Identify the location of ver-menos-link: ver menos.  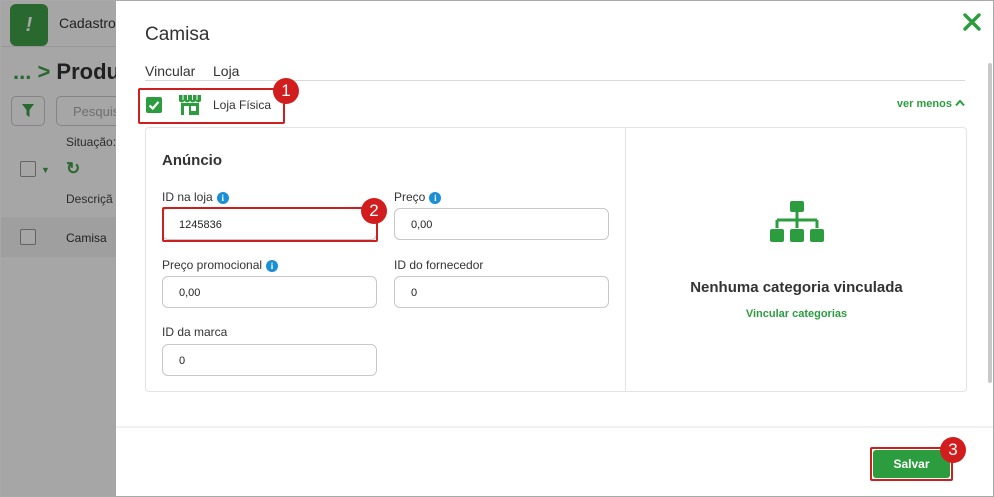
(931, 104).